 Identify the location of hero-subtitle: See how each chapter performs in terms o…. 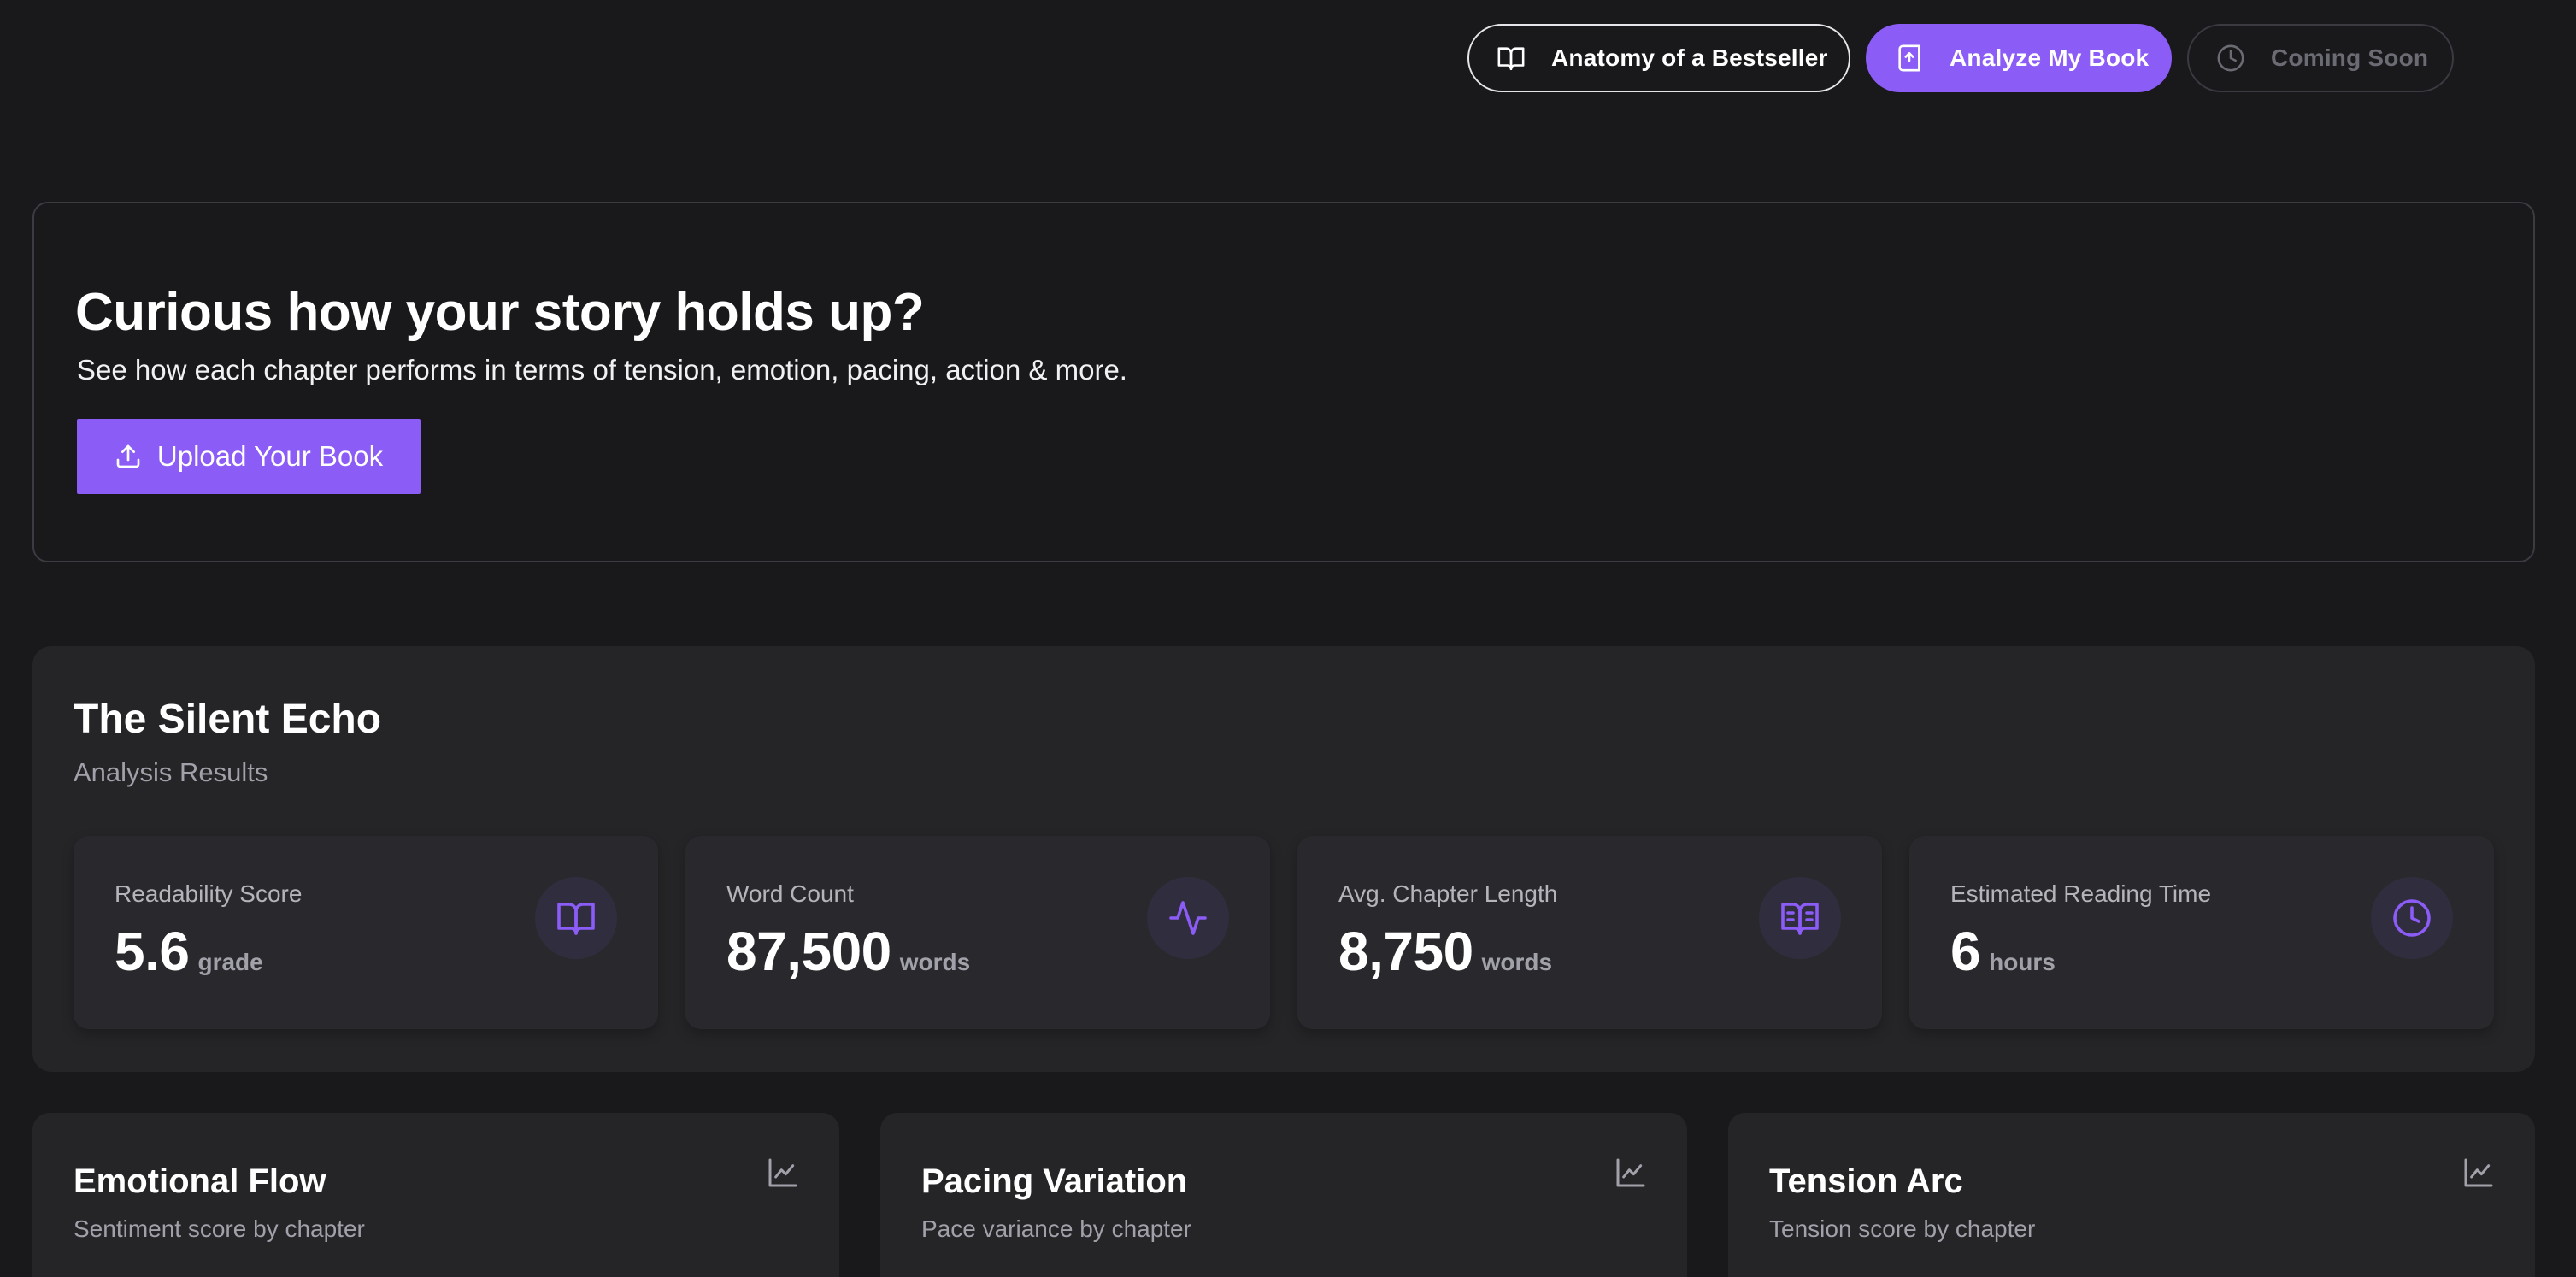
(602, 369).